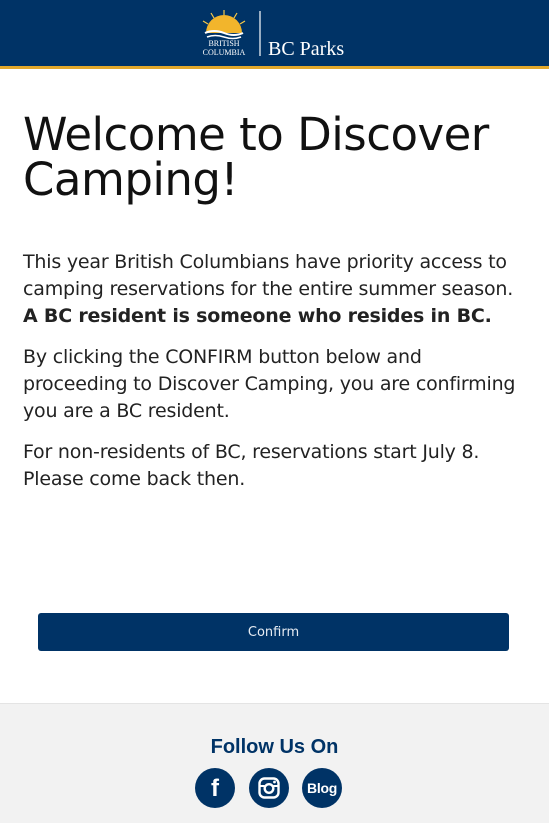 The height and width of the screenshot is (823, 549). I want to click on logo-british-text: BRITISH, so click(223, 43).